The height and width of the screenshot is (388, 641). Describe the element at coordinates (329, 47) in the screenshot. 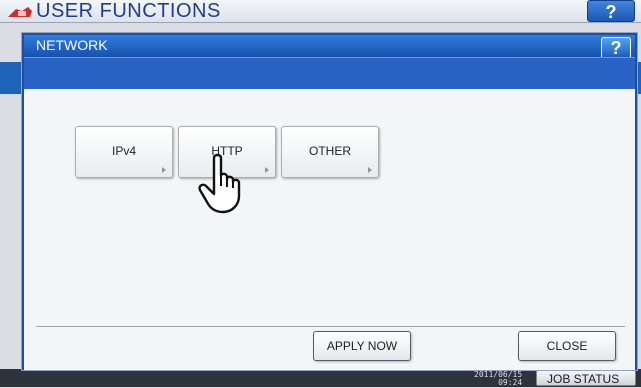

I see `dialog-titlebar: NETWORK ?` at that location.